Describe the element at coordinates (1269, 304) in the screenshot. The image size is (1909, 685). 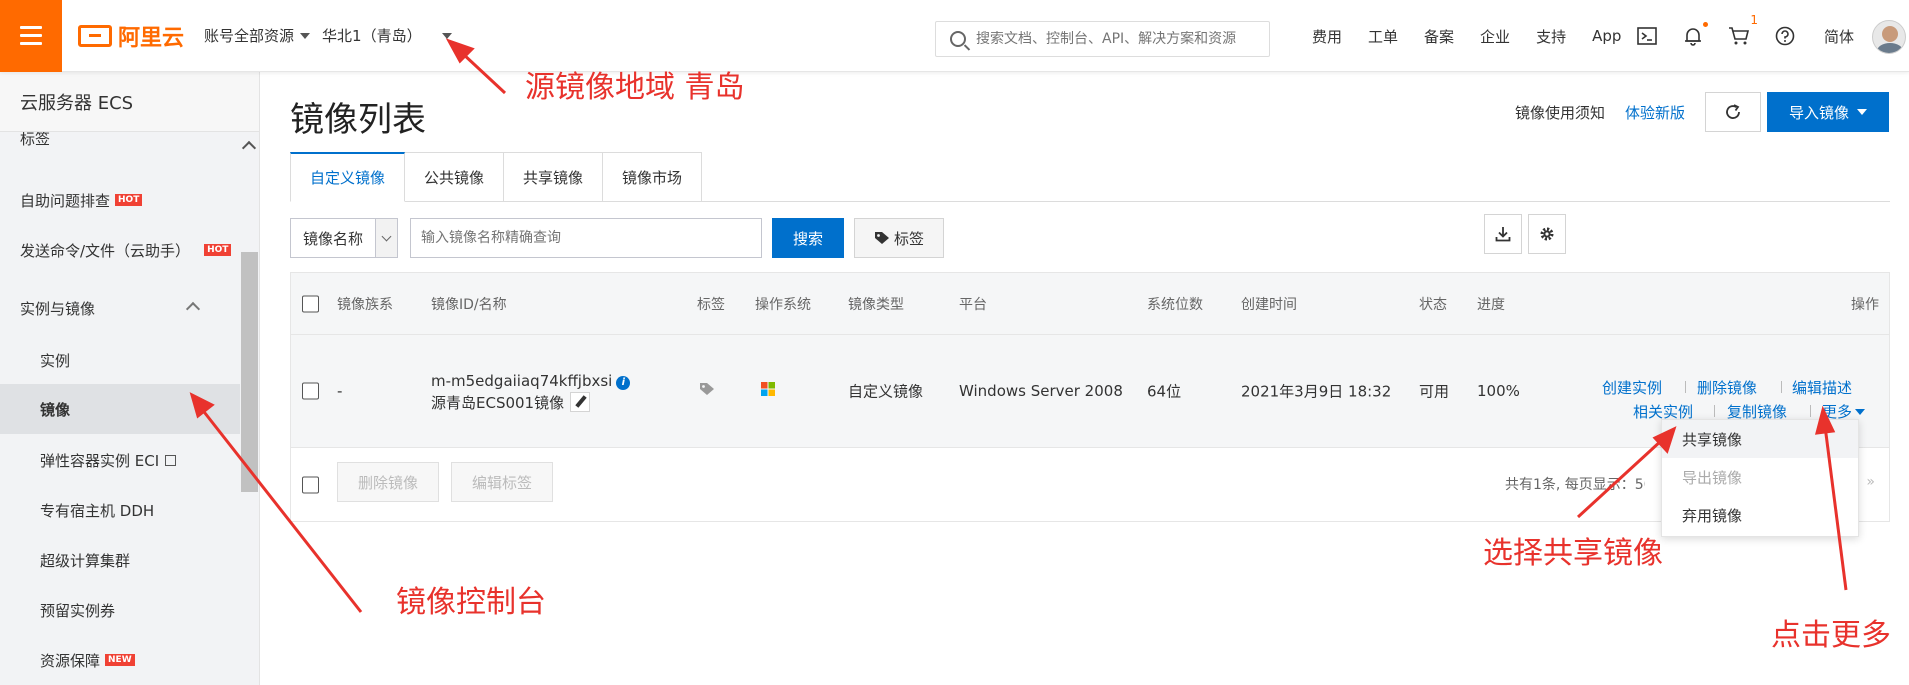
I see `header-created: 创建时间` at that location.